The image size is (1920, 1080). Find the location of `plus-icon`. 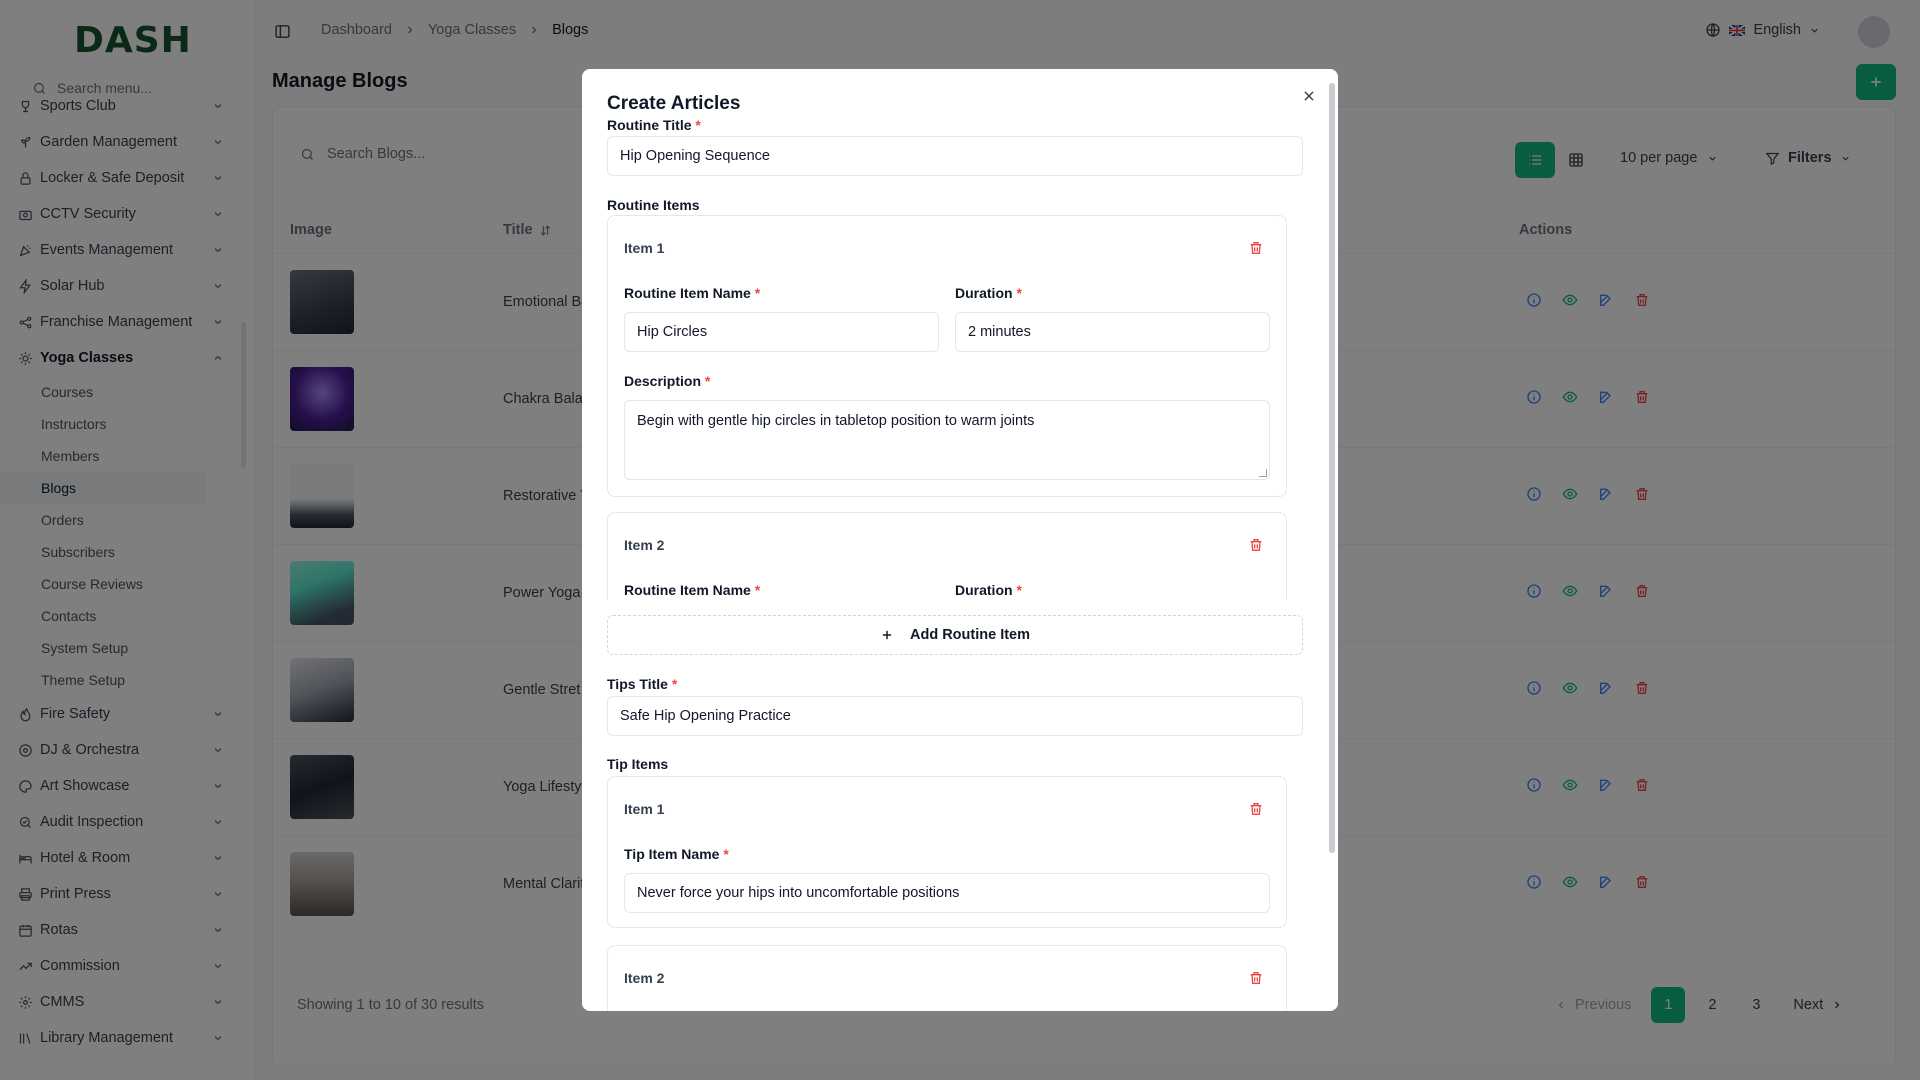

plus-icon is located at coordinates (887, 635).